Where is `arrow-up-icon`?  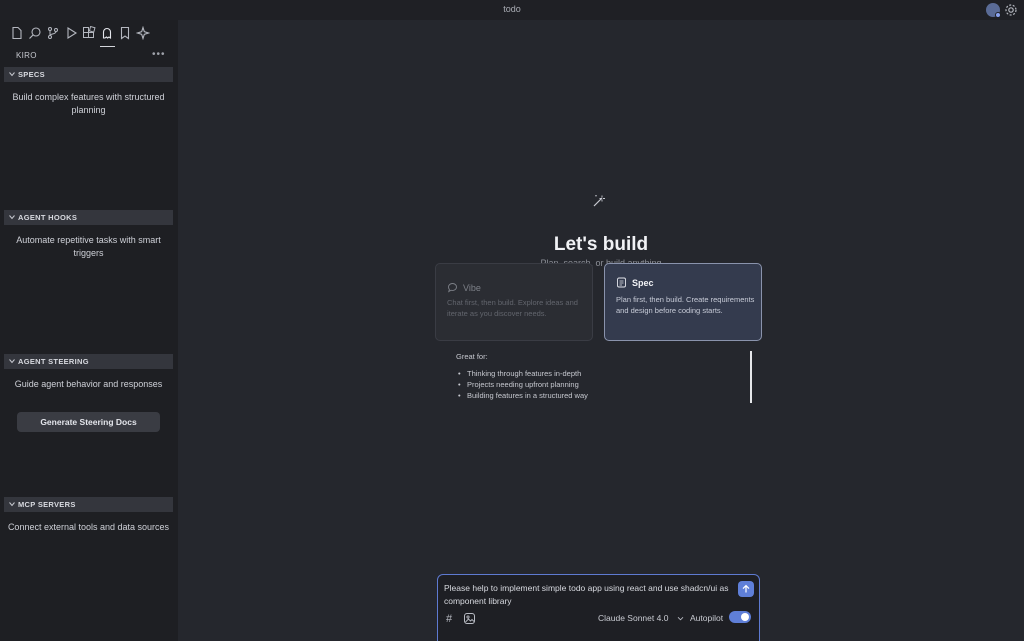 arrow-up-icon is located at coordinates (746, 588).